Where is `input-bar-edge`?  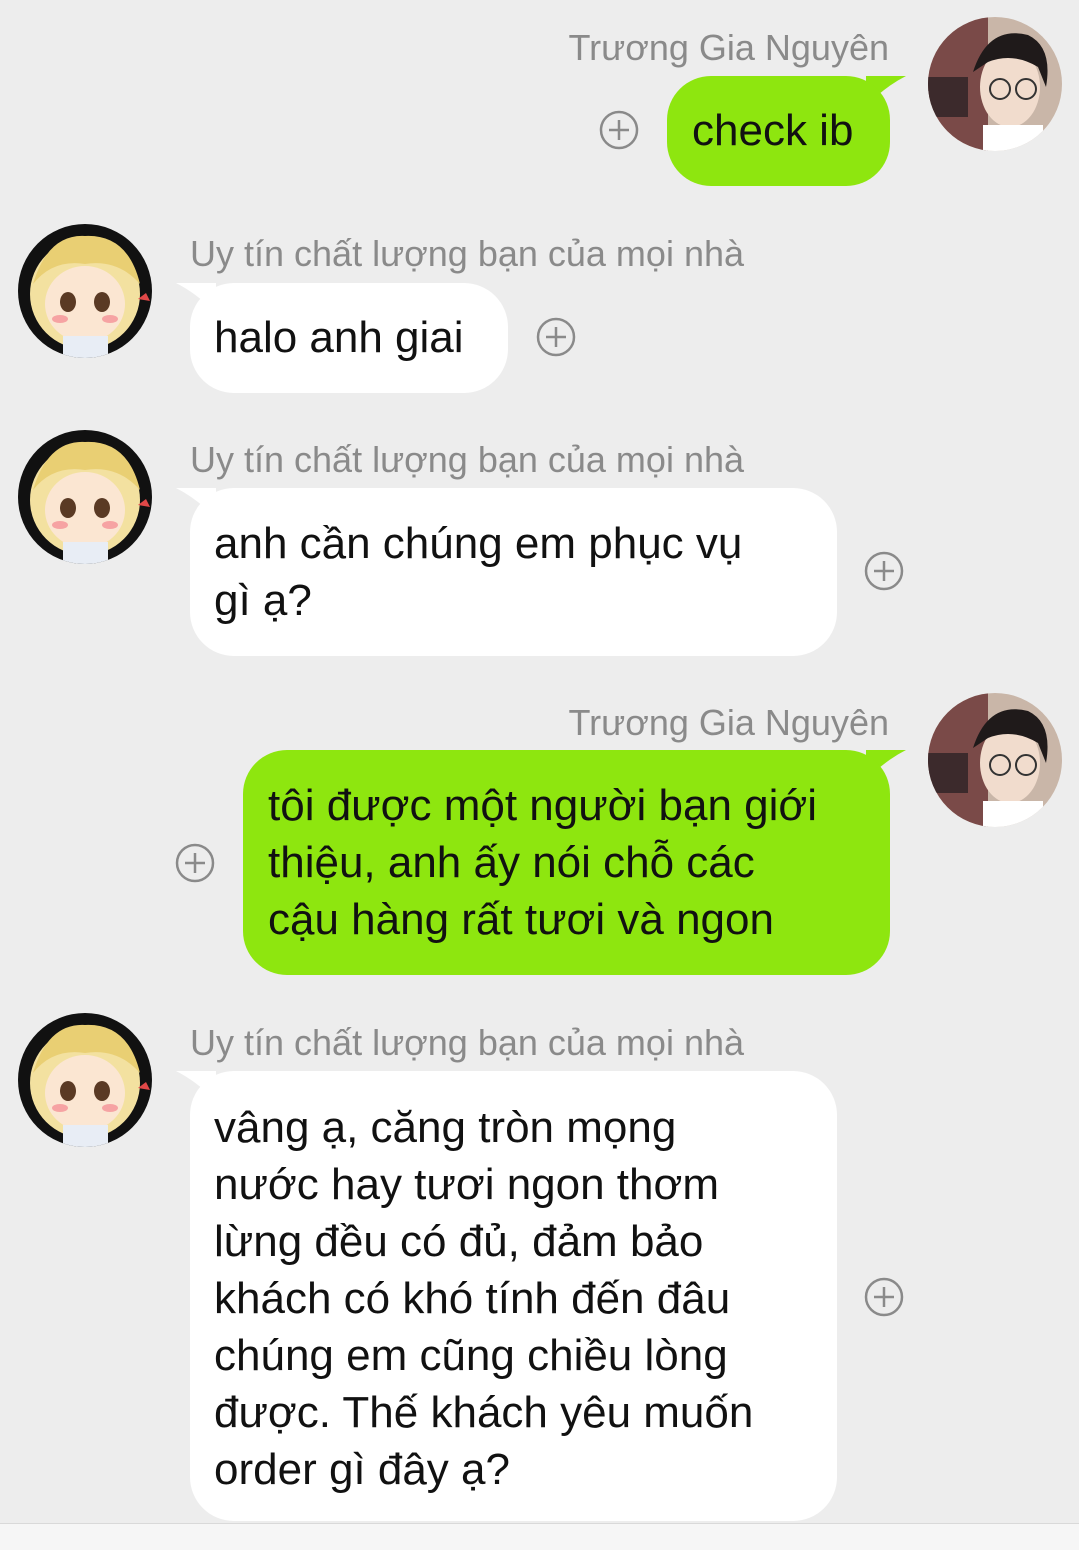
input-bar-edge is located at coordinates (539, 1536).